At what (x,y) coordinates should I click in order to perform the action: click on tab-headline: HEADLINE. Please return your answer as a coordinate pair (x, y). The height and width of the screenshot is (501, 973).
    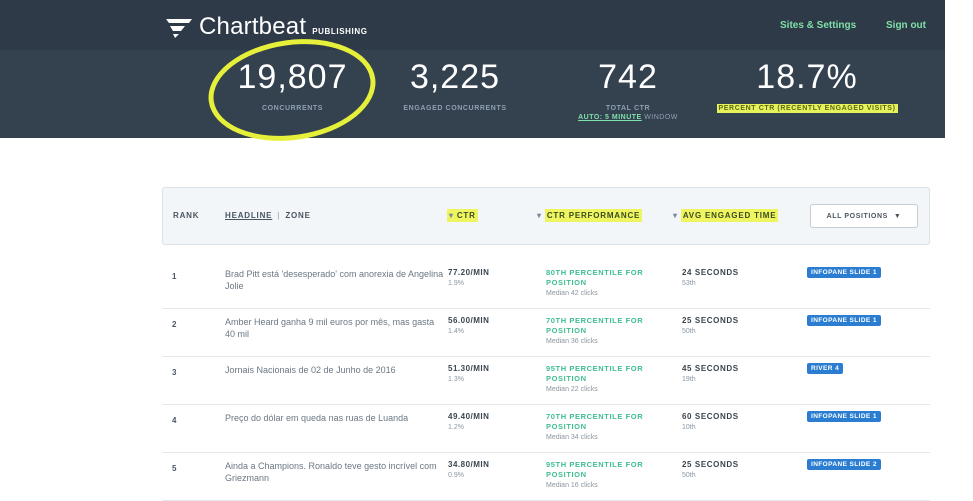
    Looking at the image, I should click on (248, 215).